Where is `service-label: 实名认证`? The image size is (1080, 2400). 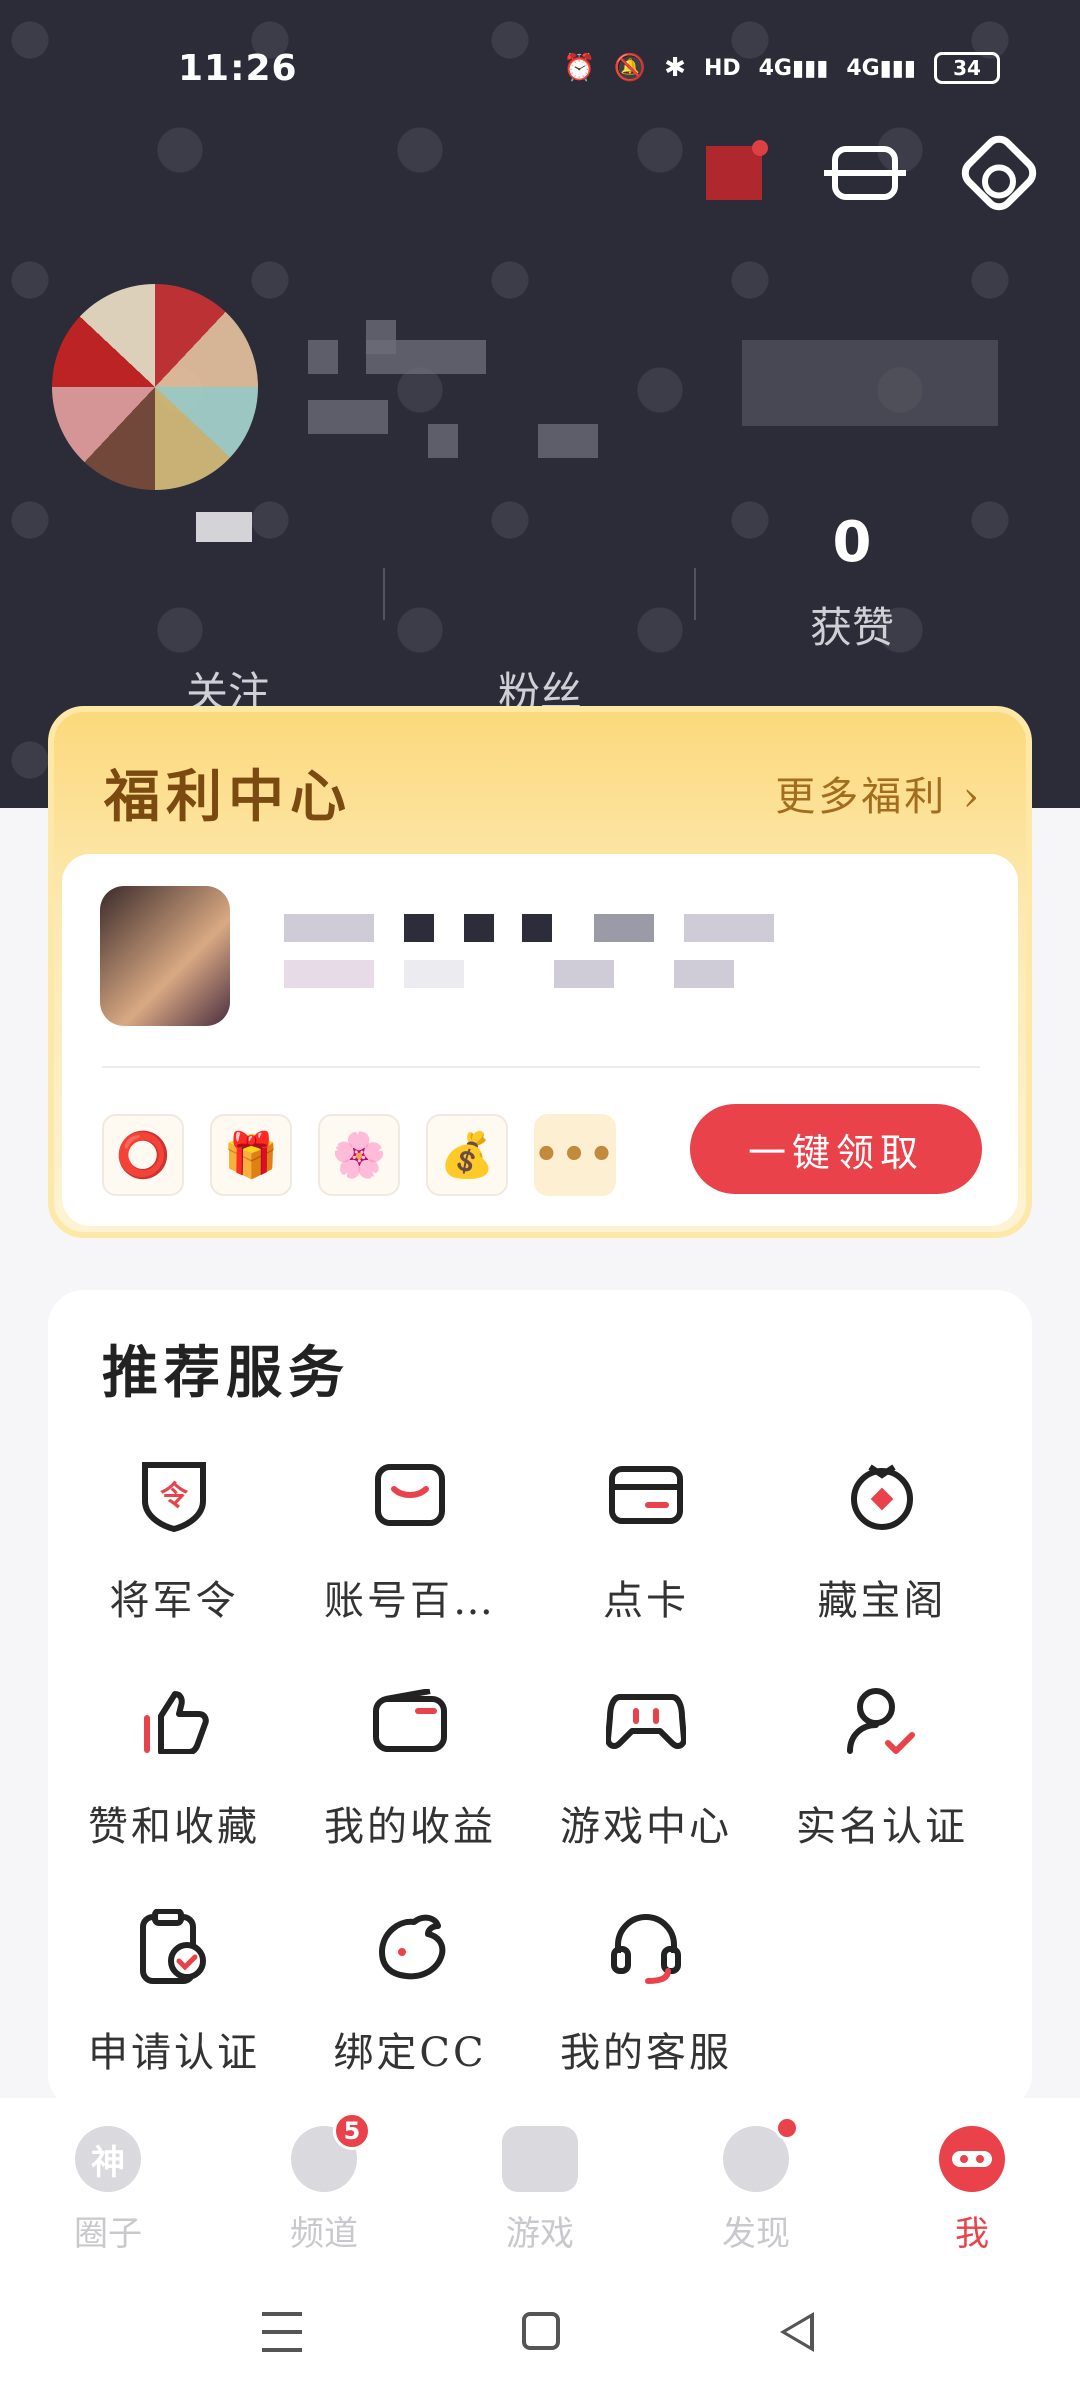 service-label: 实名认证 is located at coordinates (882, 1827).